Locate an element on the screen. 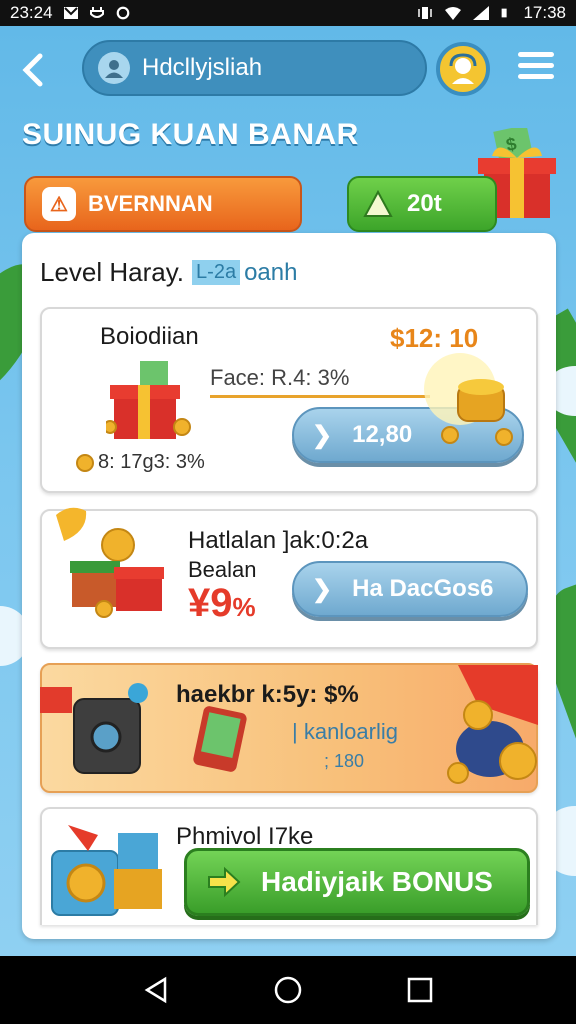 The height and width of the screenshot is (1024, 576). coins-gifts-illustration is located at coordinates (110, 562).